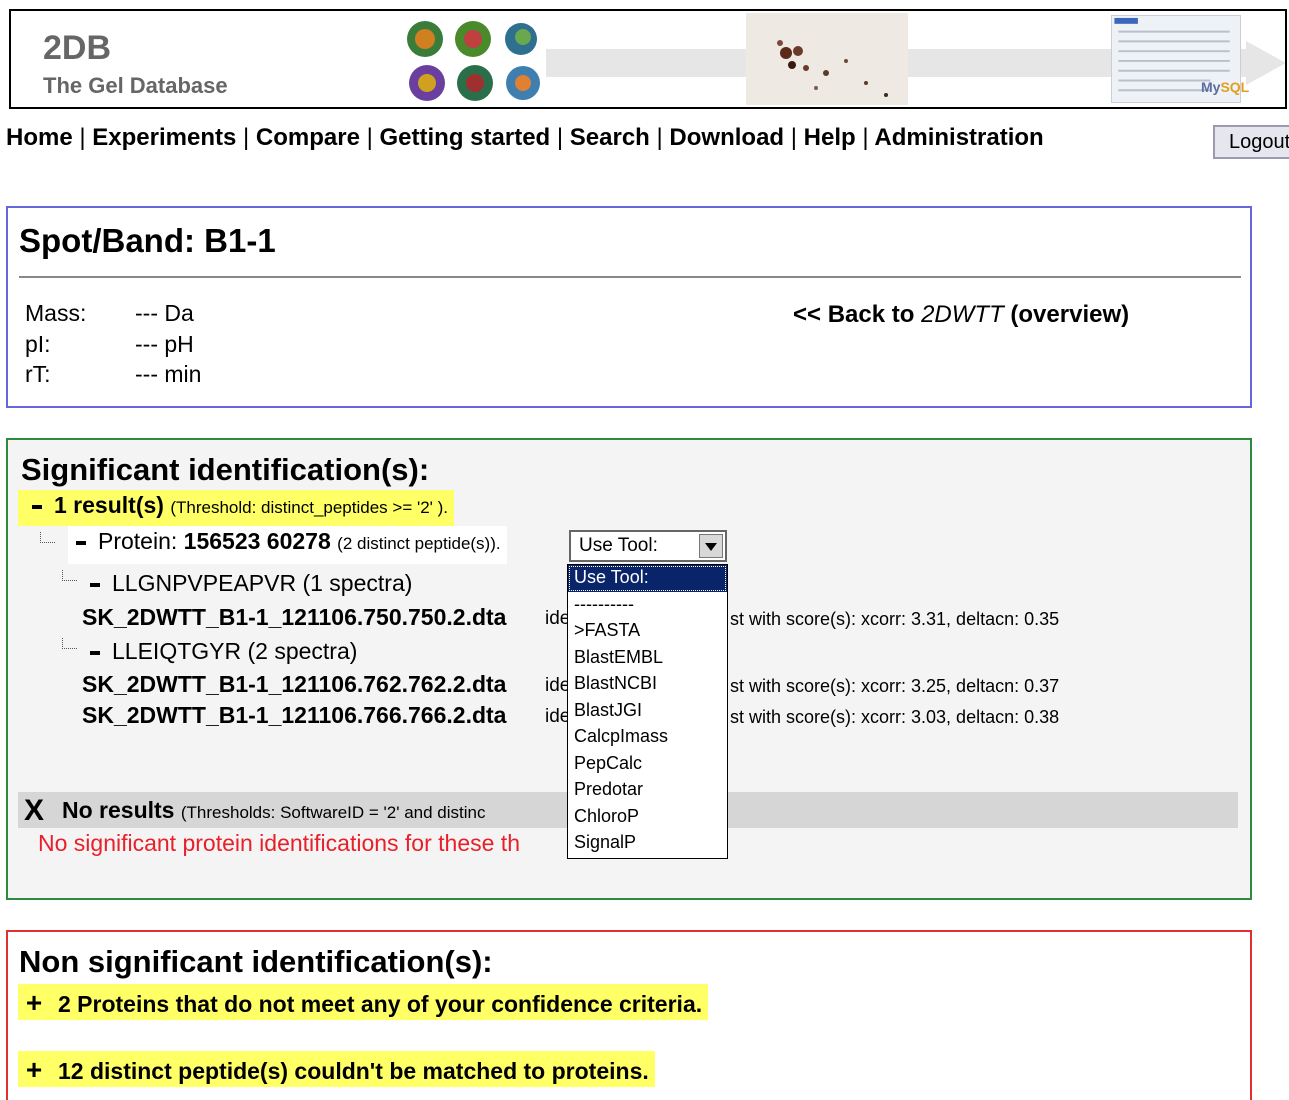 The width and height of the screenshot is (1289, 1100). What do you see at coordinates (958, 137) in the screenshot?
I see `nav-administration: Administration` at bounding box center [958, 137].